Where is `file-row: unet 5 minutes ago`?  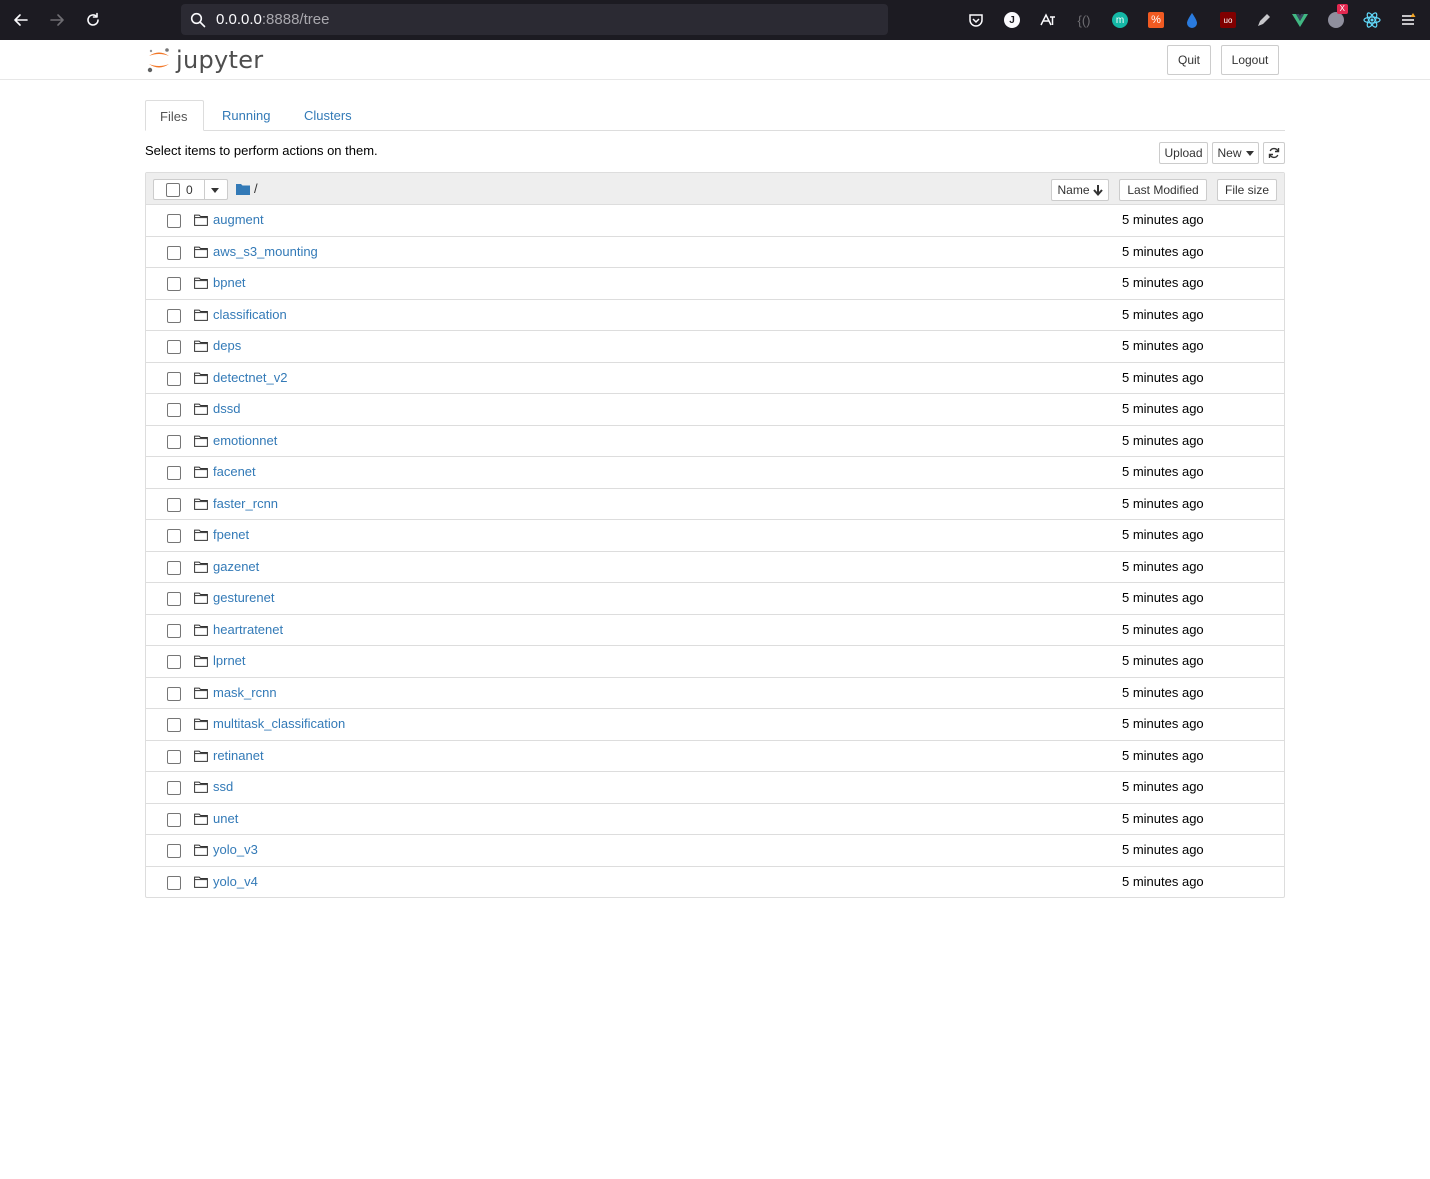
file-row: unet 5 minutes ago is located at coordinates (715, 819).